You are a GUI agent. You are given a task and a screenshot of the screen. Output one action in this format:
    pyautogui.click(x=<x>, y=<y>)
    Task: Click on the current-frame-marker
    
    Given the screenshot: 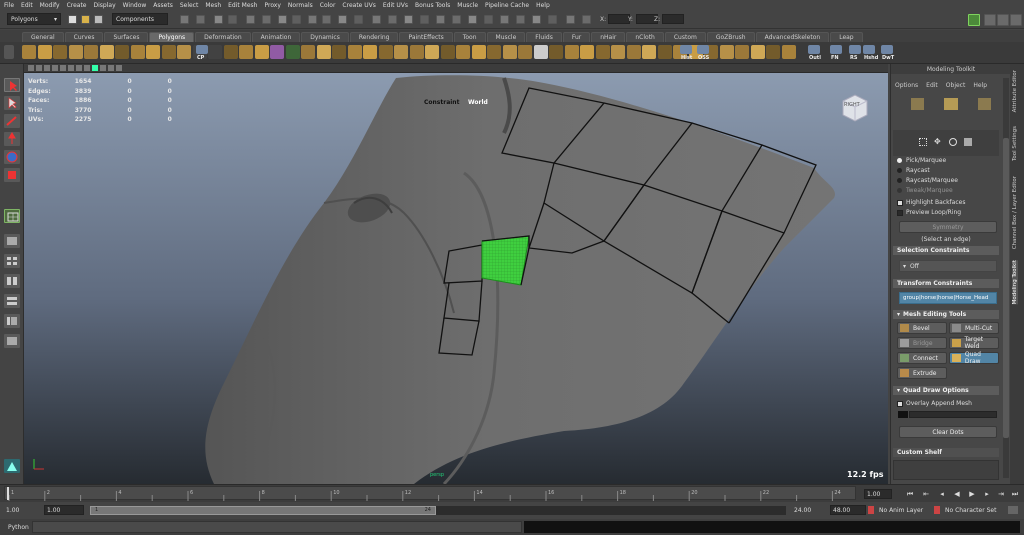 What is the action you would take?
    pyautogui.click(x=8, y=493)
    